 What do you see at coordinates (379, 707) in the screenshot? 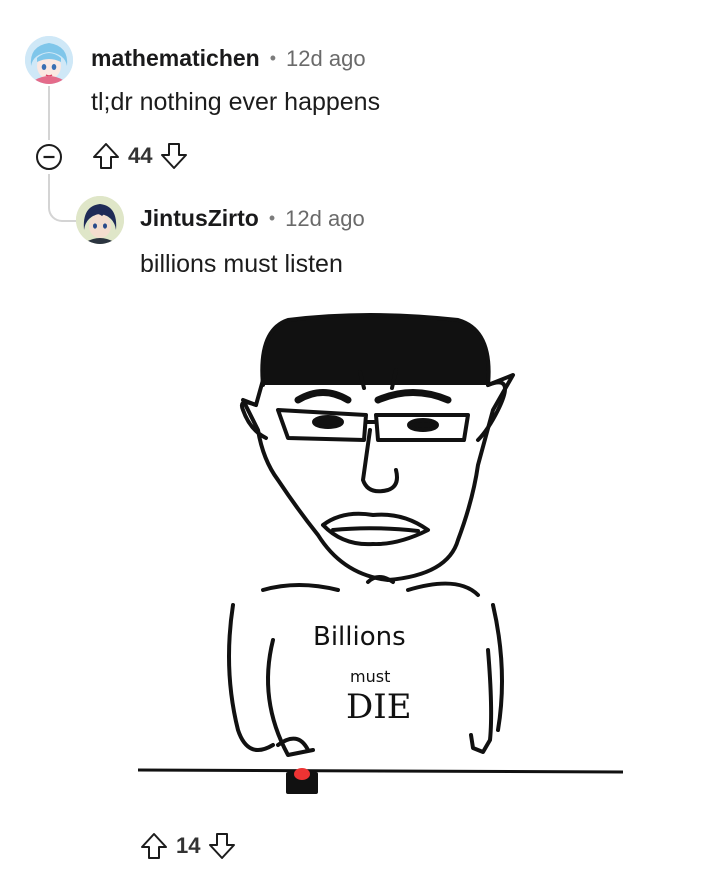
I see `shirt-text-line3: DIE` at bounding box center [379, 707].